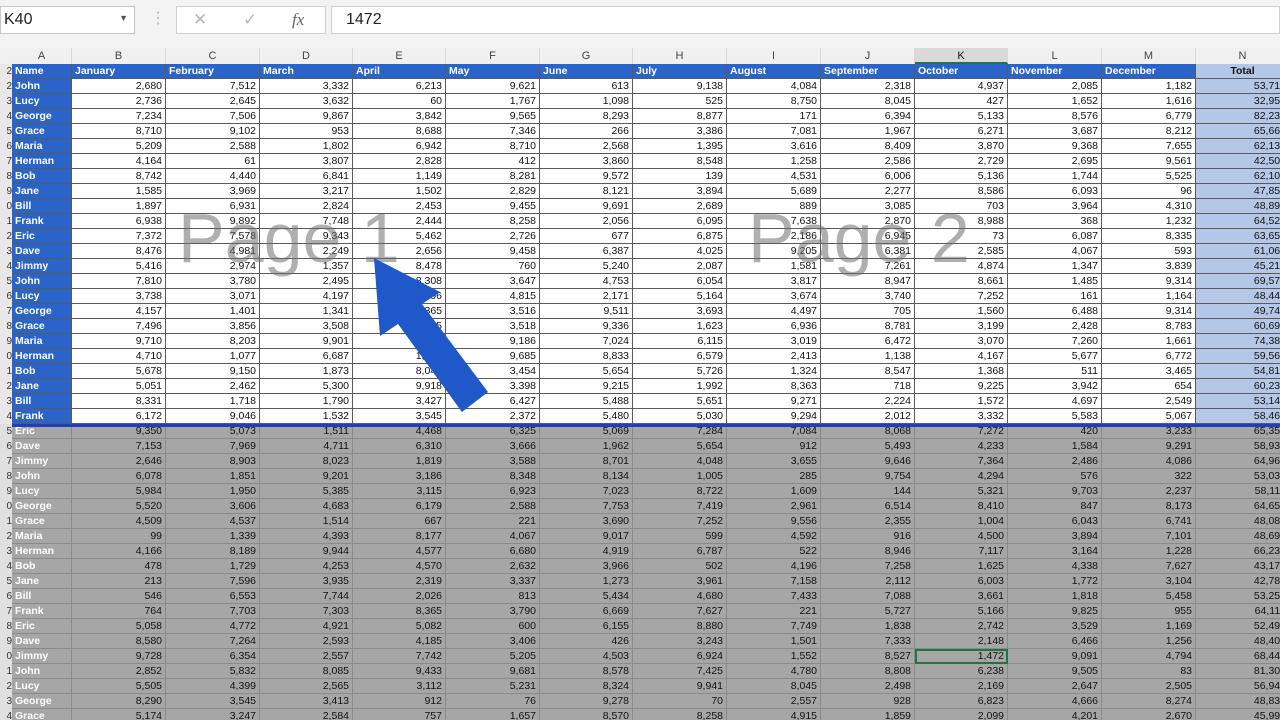  I want to click on value-cell: 5,458, so click(1149, 596).